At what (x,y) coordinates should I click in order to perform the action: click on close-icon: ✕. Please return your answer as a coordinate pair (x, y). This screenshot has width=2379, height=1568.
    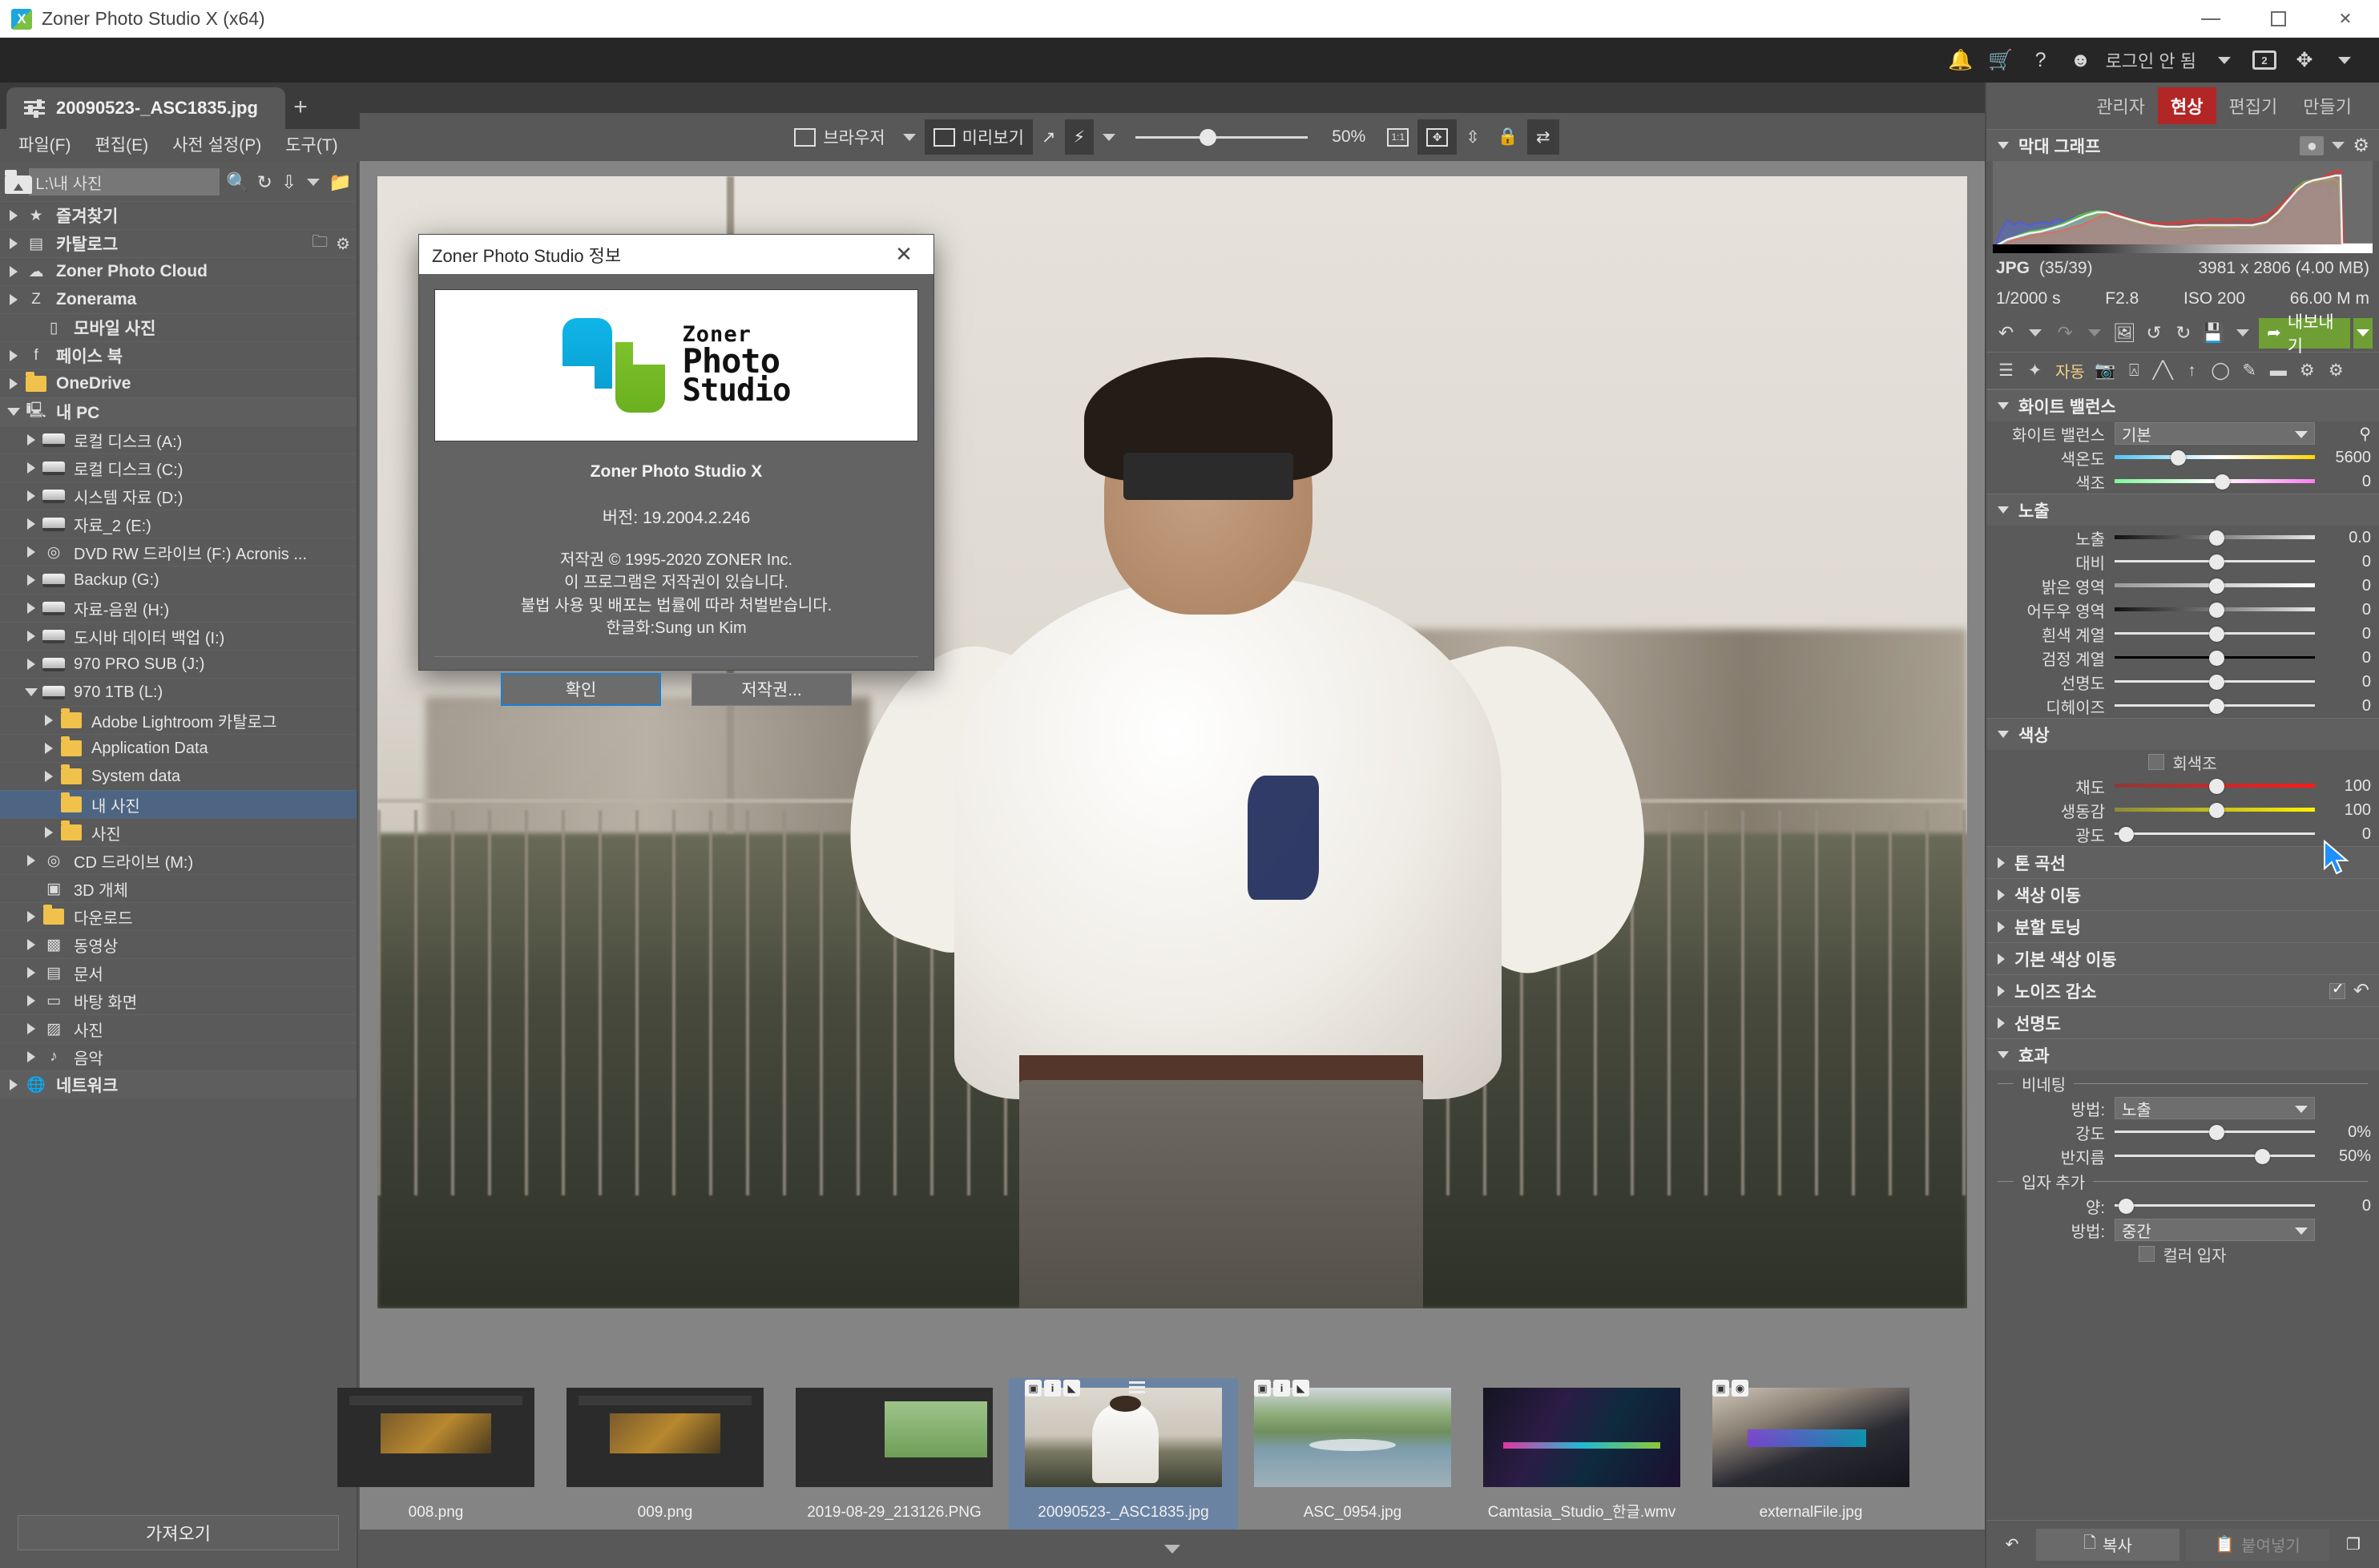
    Looking at the image, I should click on (904, 255).